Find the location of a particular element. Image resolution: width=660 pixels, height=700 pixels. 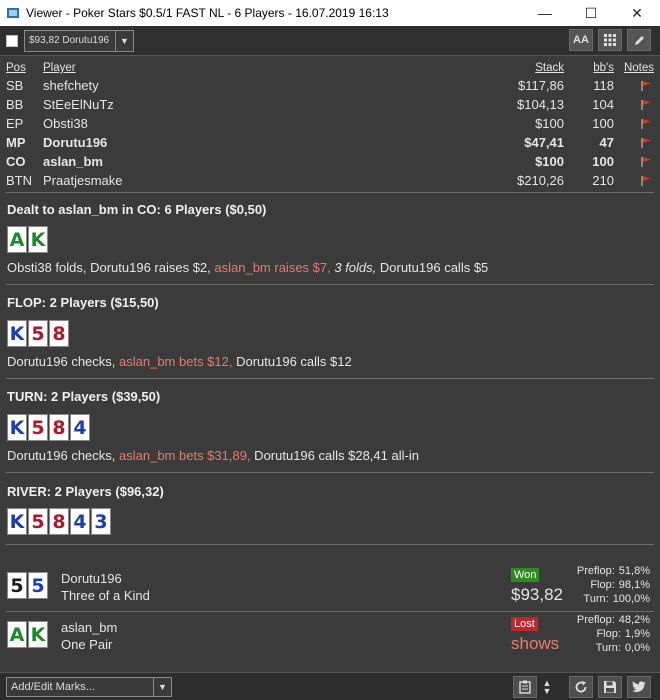

result-hand: One Pair is located at coordinates (87, 644).